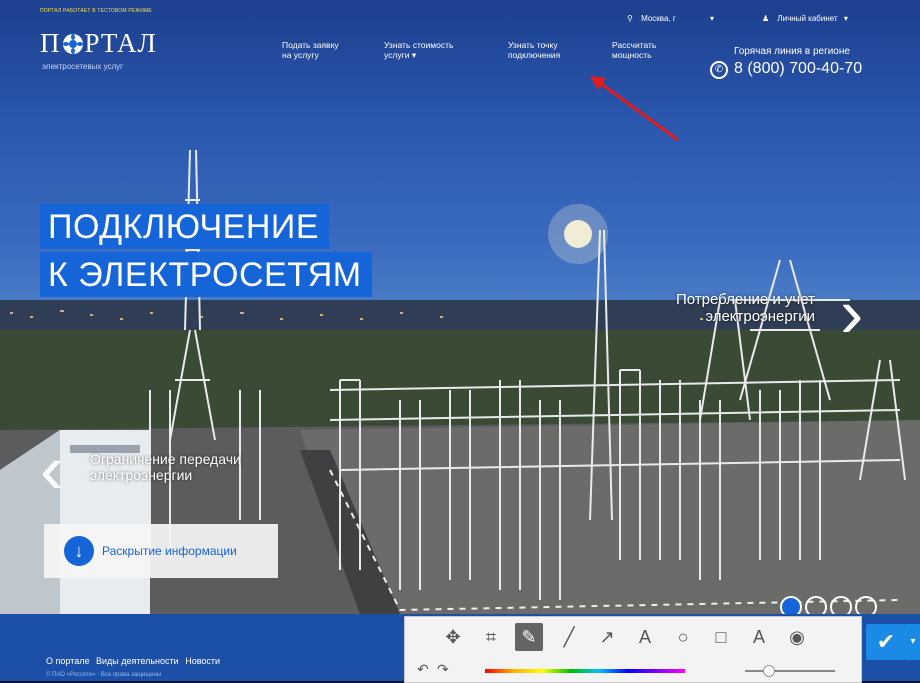 Image resolution: width=920 pixels, height=683 pixels. I want to click on footer-copyright: © ПАО «Россети» · Все права защищены, so click(104, 675).